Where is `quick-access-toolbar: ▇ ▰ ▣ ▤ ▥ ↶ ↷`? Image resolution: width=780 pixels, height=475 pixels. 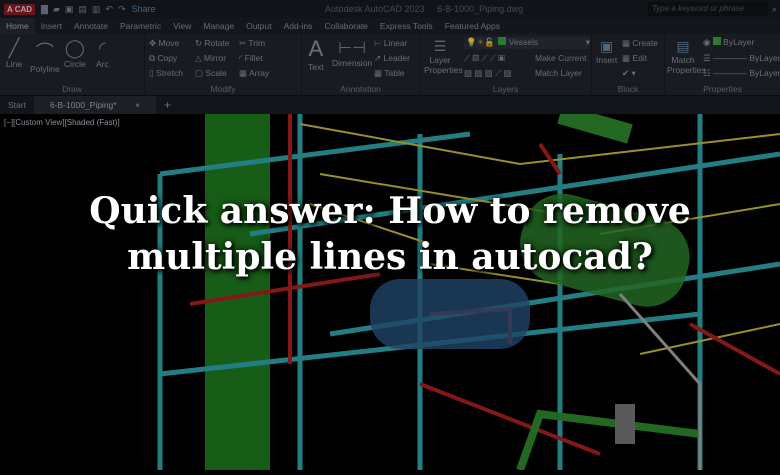
quick-access-toolbar: ▇ ▰ ▣ ▤ ▥ ↶ ↷ is located at coordinates (83, 9).